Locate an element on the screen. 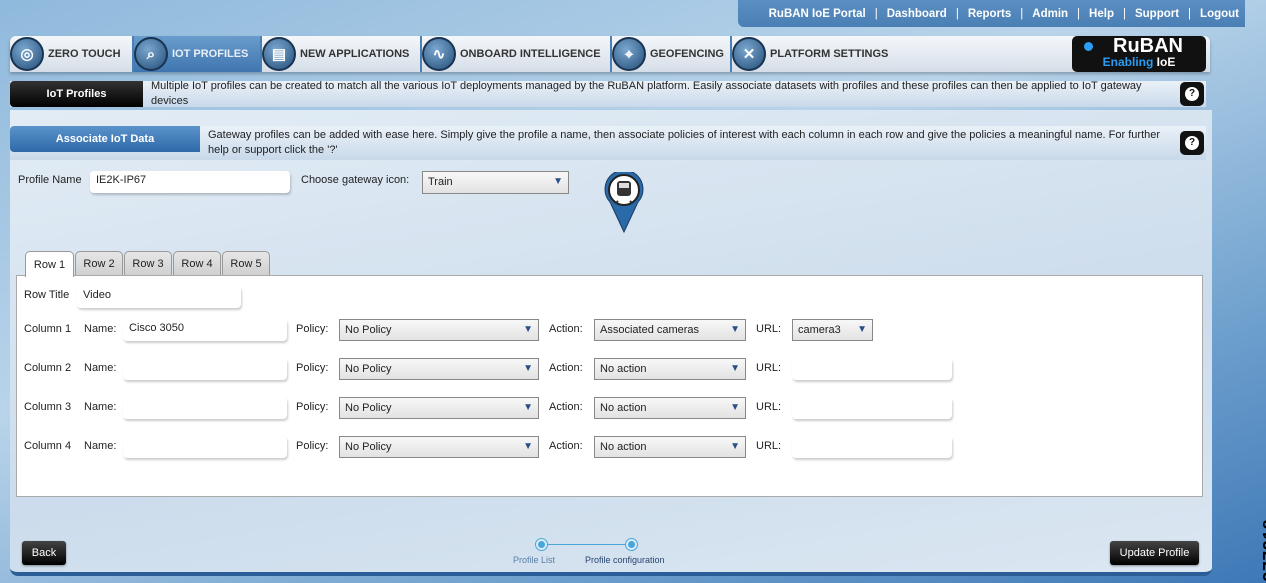 Image resolution: width=1266 pixels, height=583 pixels. logo-subtext: Enabling is located at coordinates (1128, 62).